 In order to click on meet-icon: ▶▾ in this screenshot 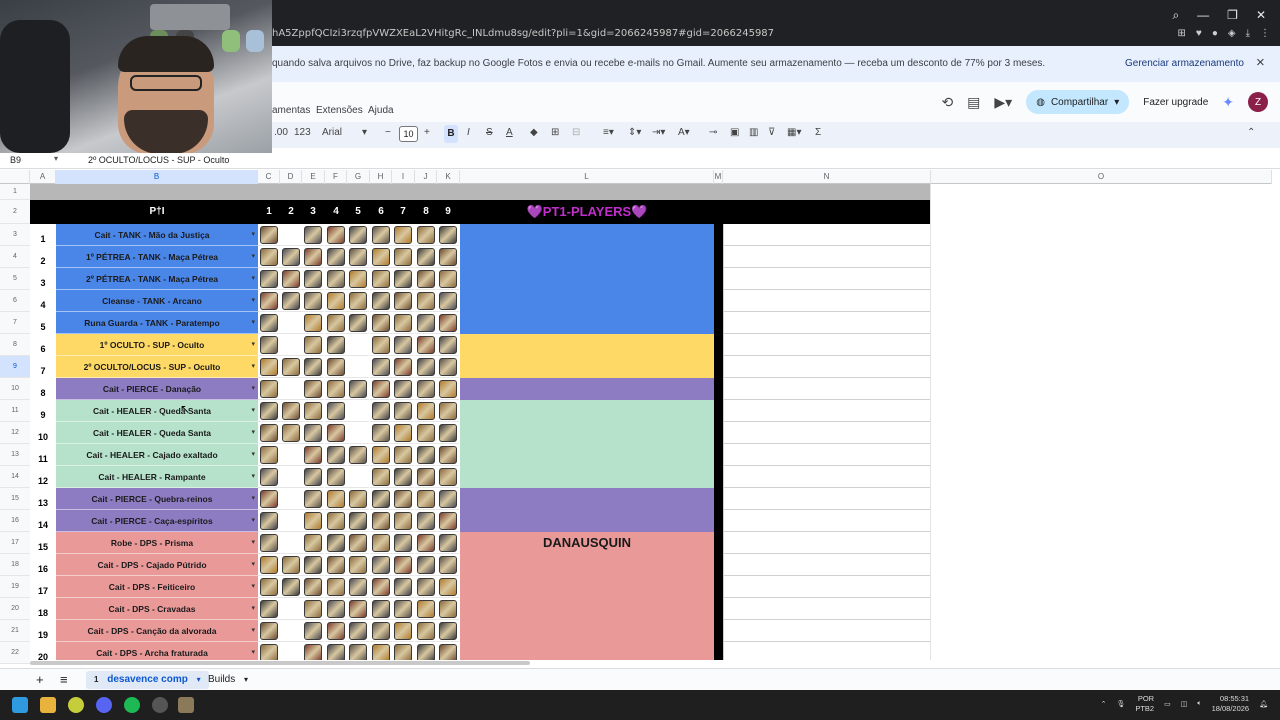, I will do `click(1003, 102)`.